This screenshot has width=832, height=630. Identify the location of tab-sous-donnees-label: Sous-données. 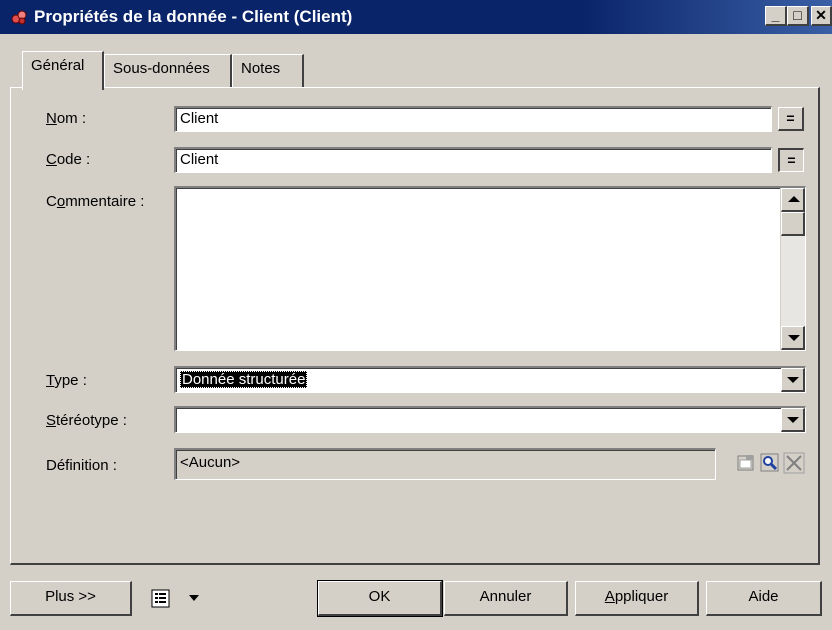
(161, 68).